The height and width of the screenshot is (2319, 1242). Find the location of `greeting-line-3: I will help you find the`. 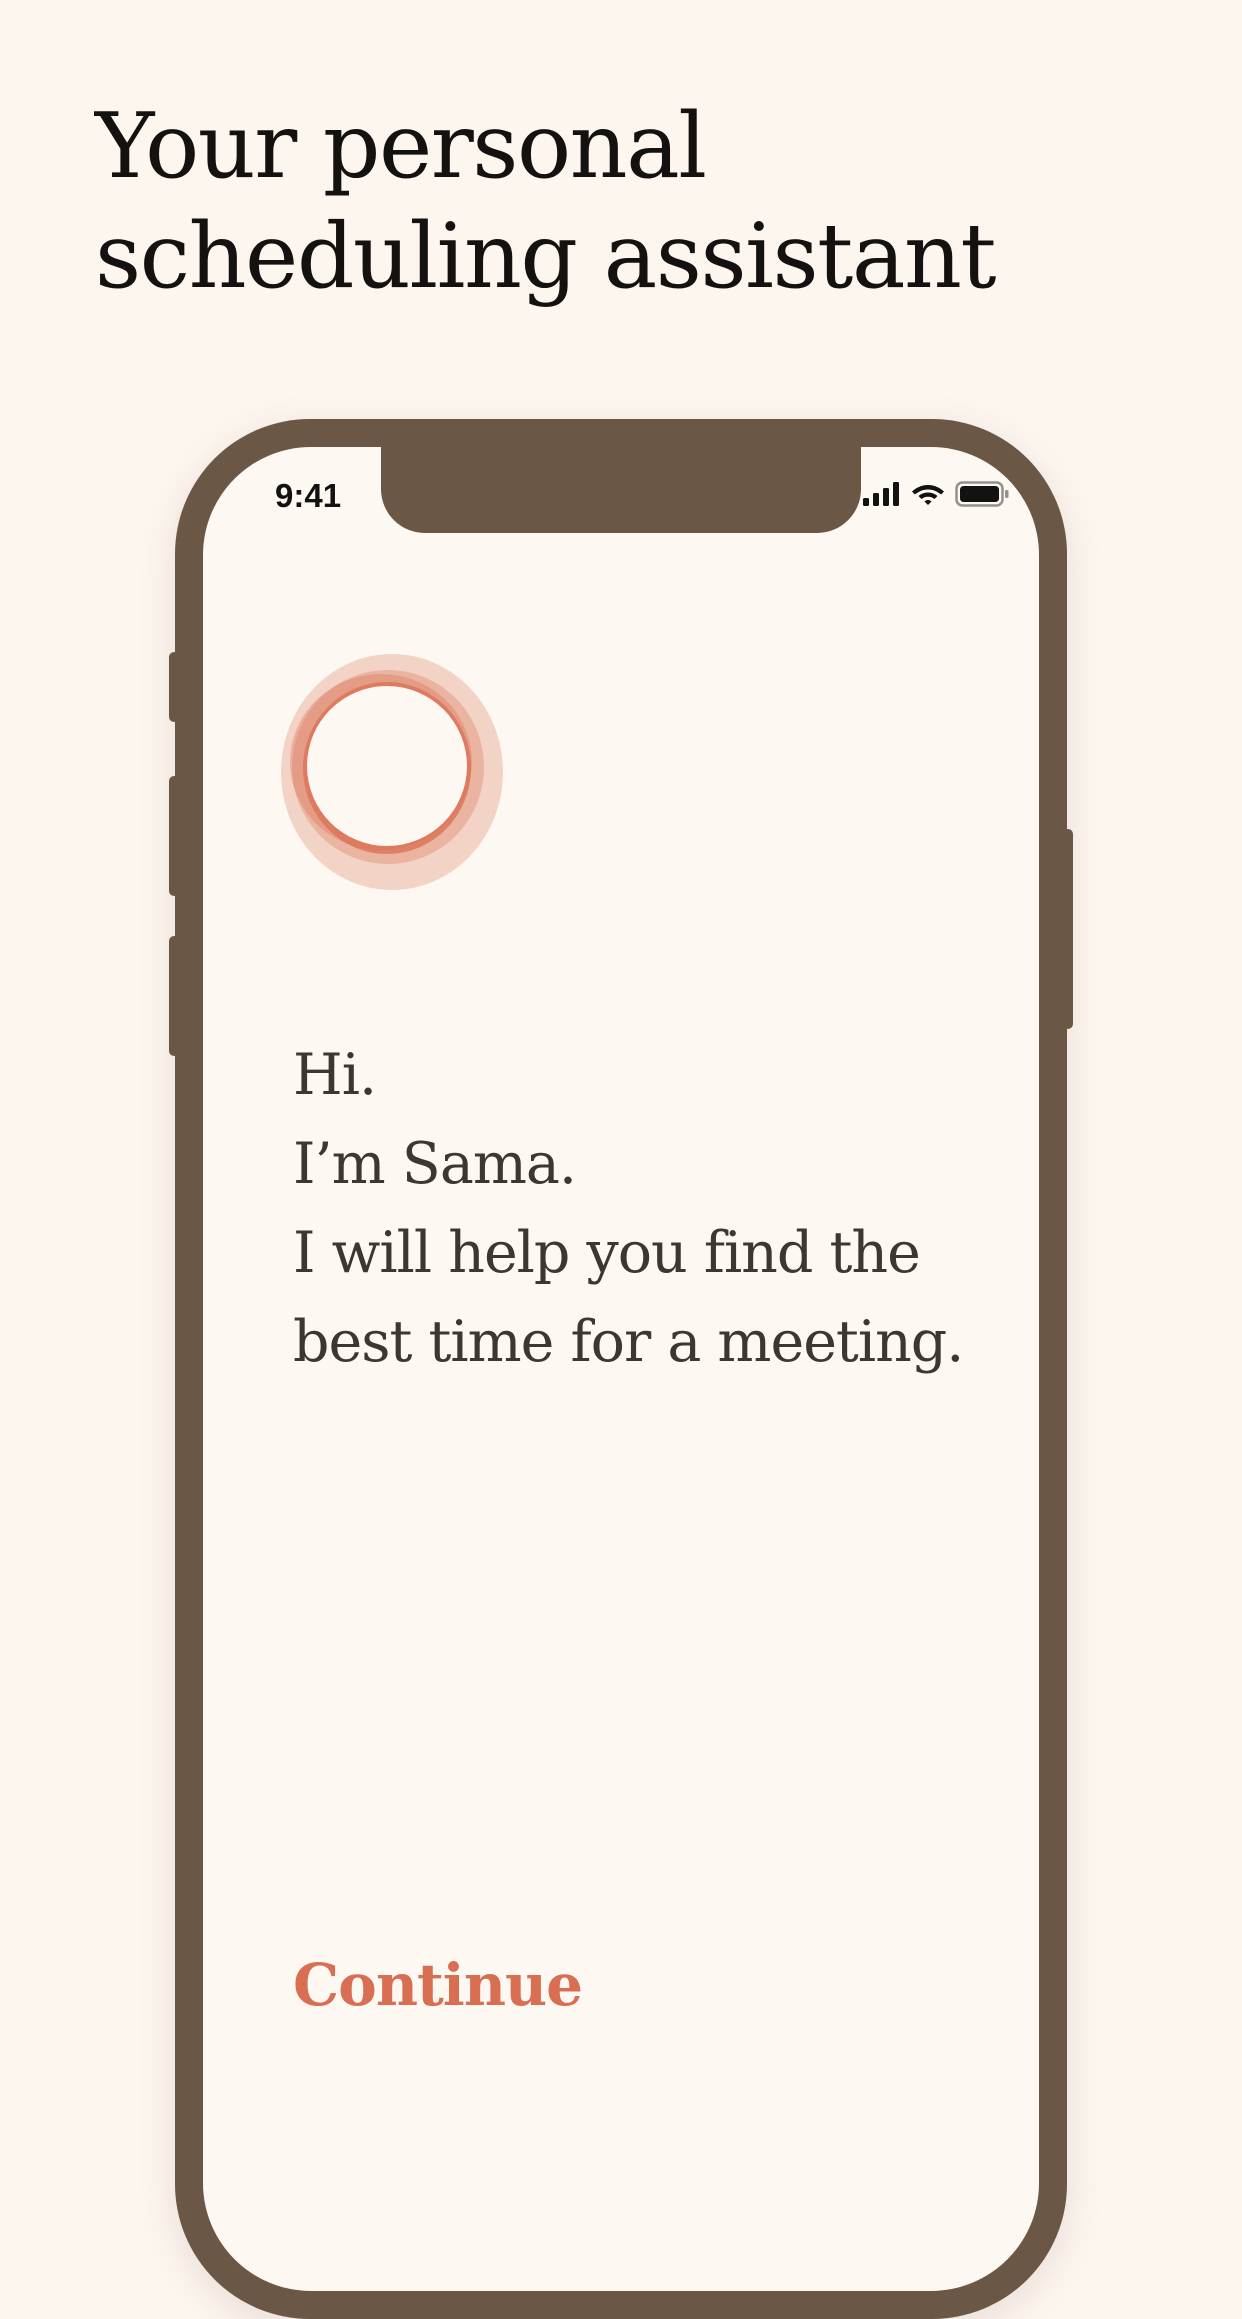

greeting-line-3: I will help you find the is located at coordinates (607, 1253).